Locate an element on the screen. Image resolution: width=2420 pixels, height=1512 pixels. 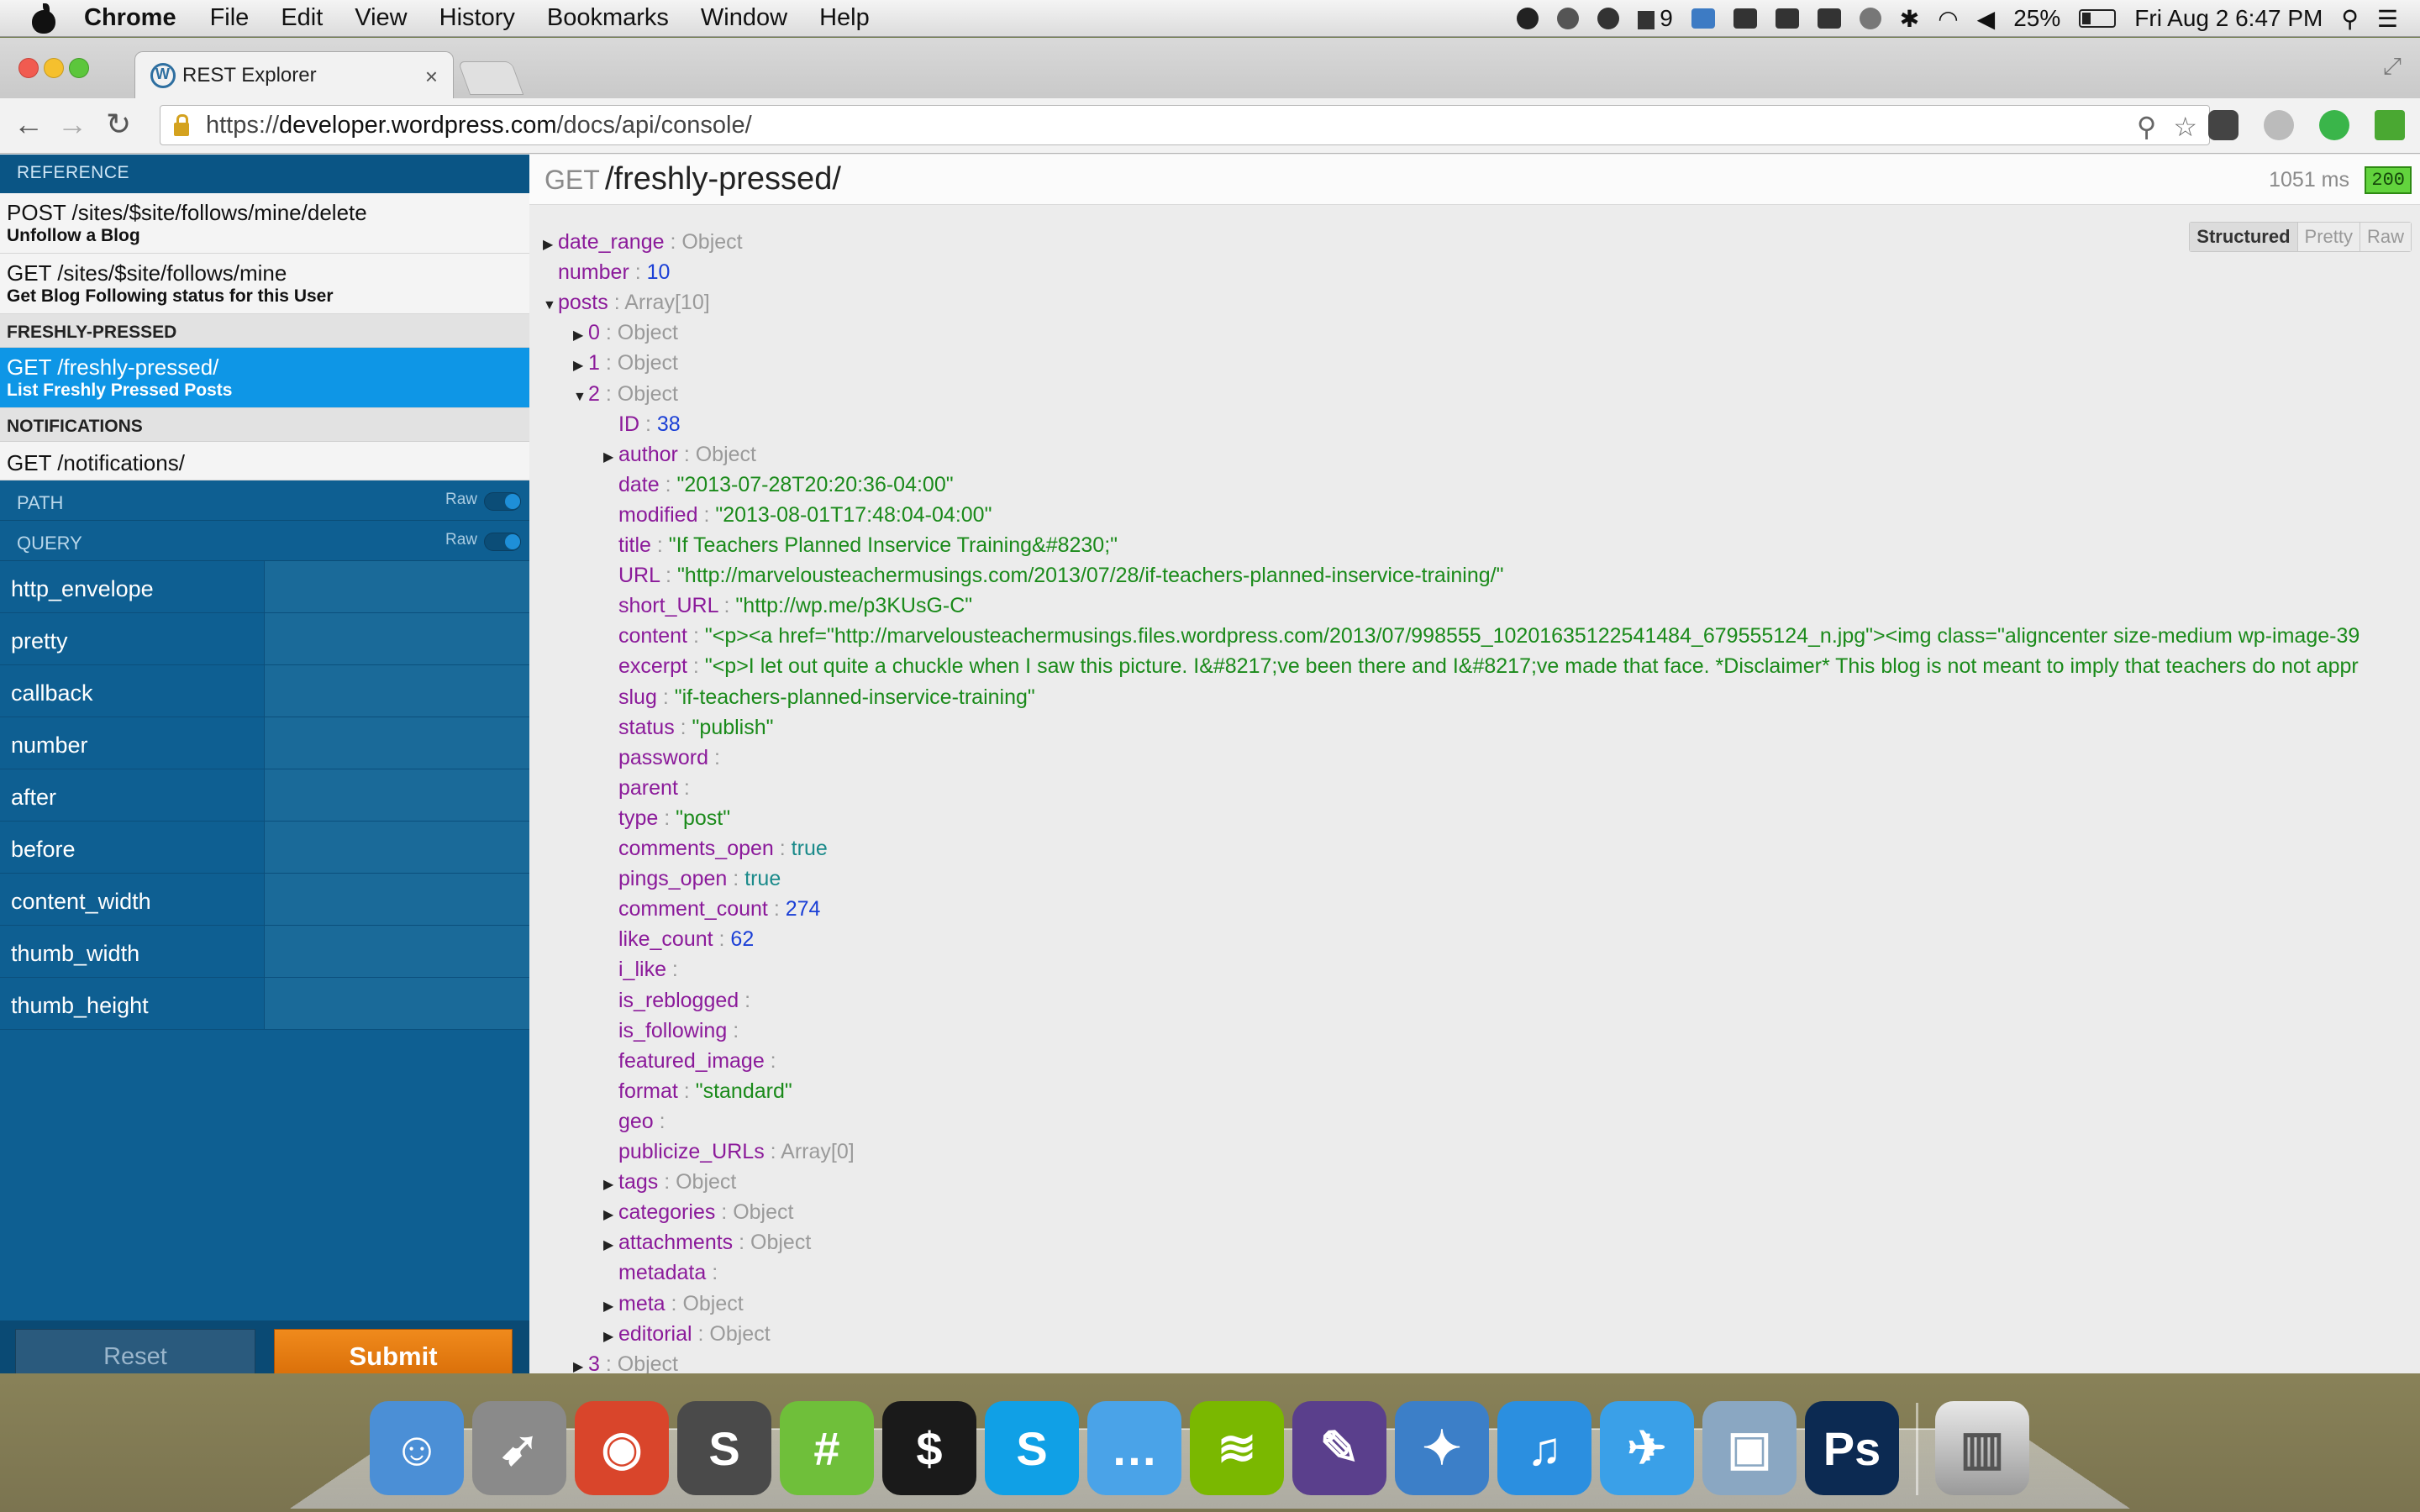
menu-bookmarks: Bookmarks is located at coordinates (608, 18).